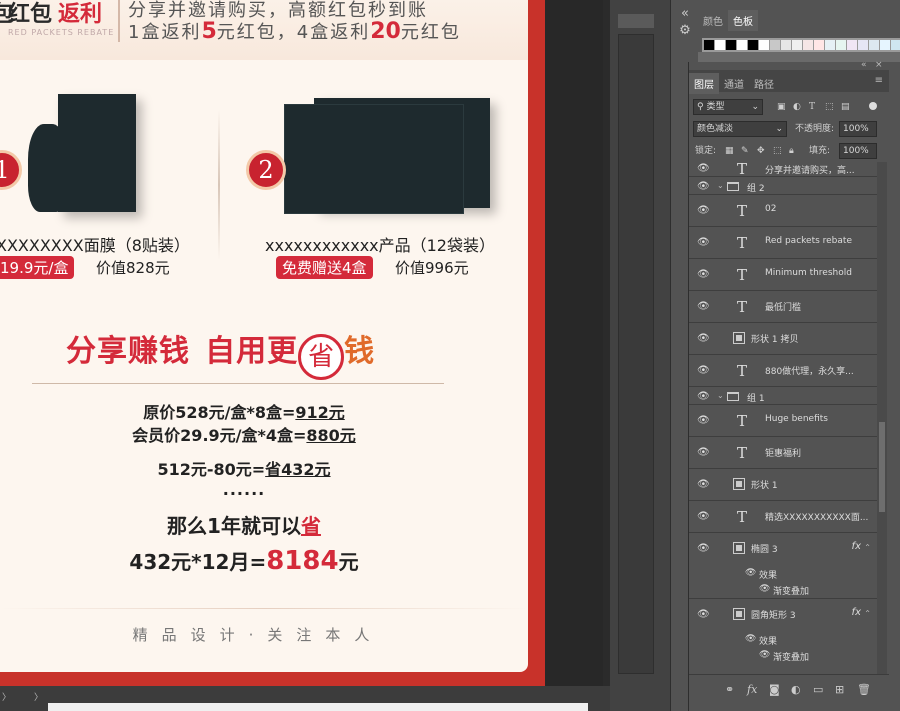 Image resolution: width=900 pixels, height=711 pixels. What do you see at coordinates (777, 151) in the screenshot?
I see `lock-artboard-icon: ⬚` at bounding box center [777, 151].